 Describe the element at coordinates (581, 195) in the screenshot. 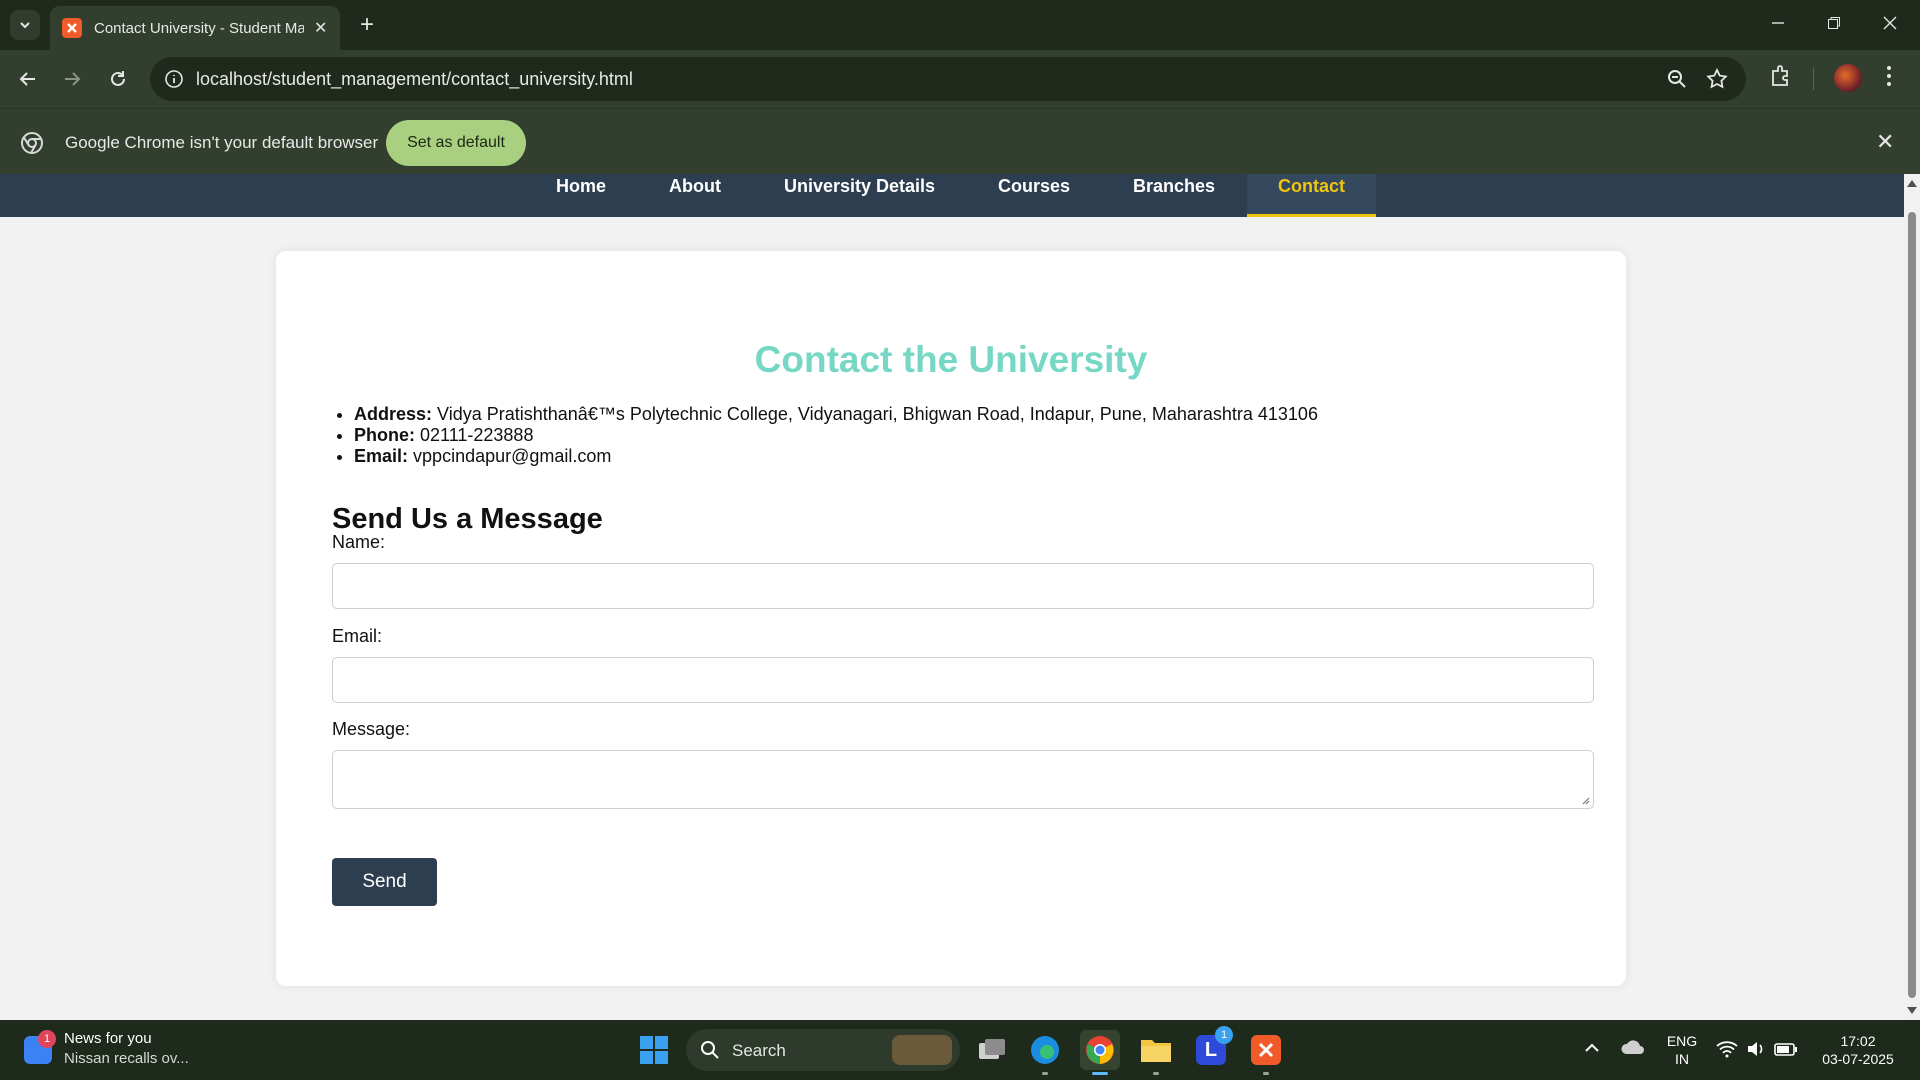

I see `nav-home: Home` at that location.